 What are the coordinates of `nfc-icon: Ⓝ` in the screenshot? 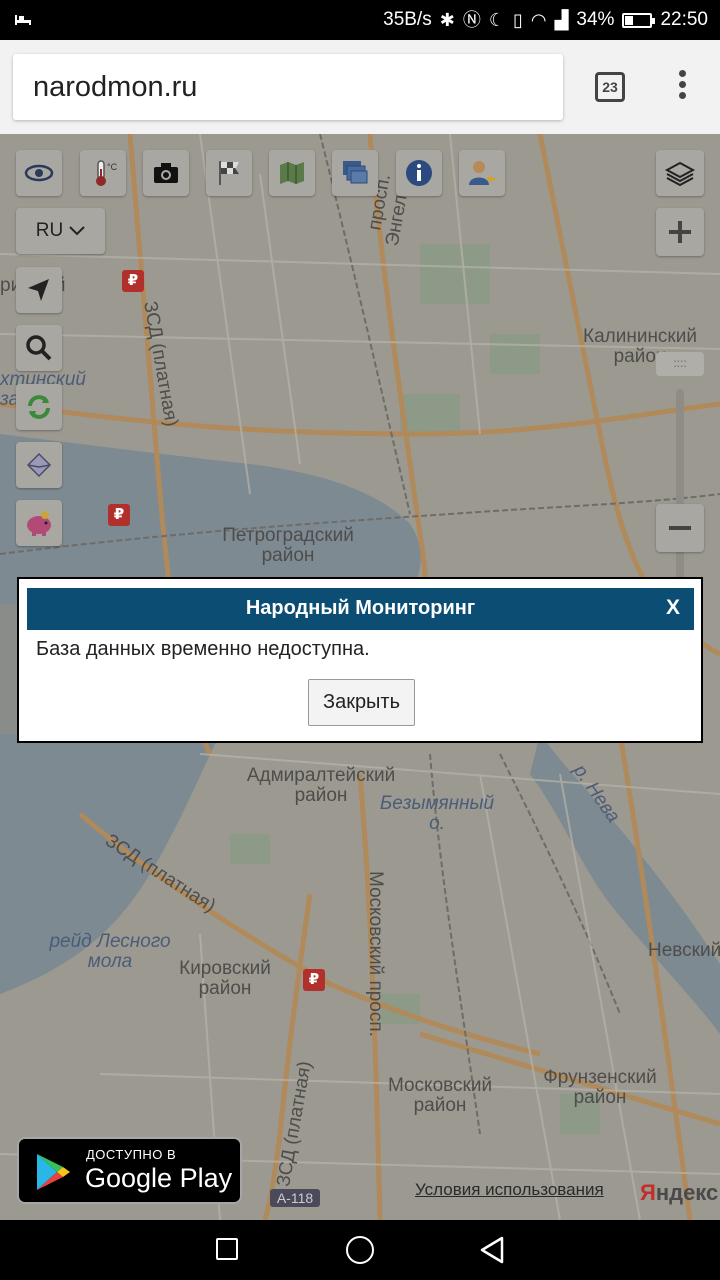 It's located at (471, 20).